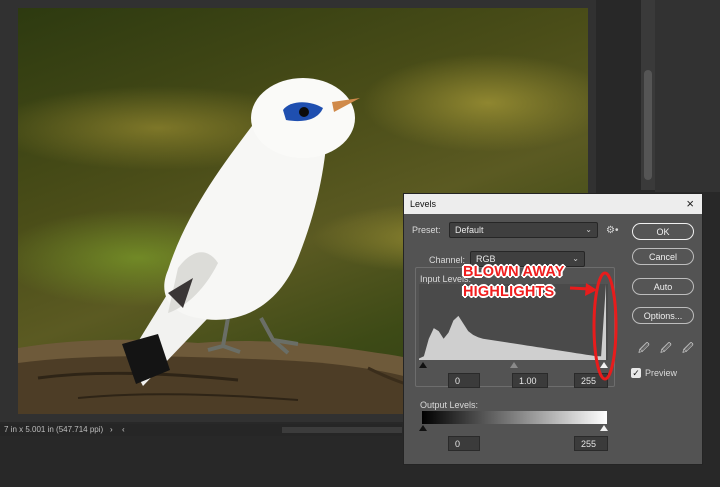 Image resolution: width=720 pixels, height=487 pixels. I want to click on input-black-slider, so click(423, 365).